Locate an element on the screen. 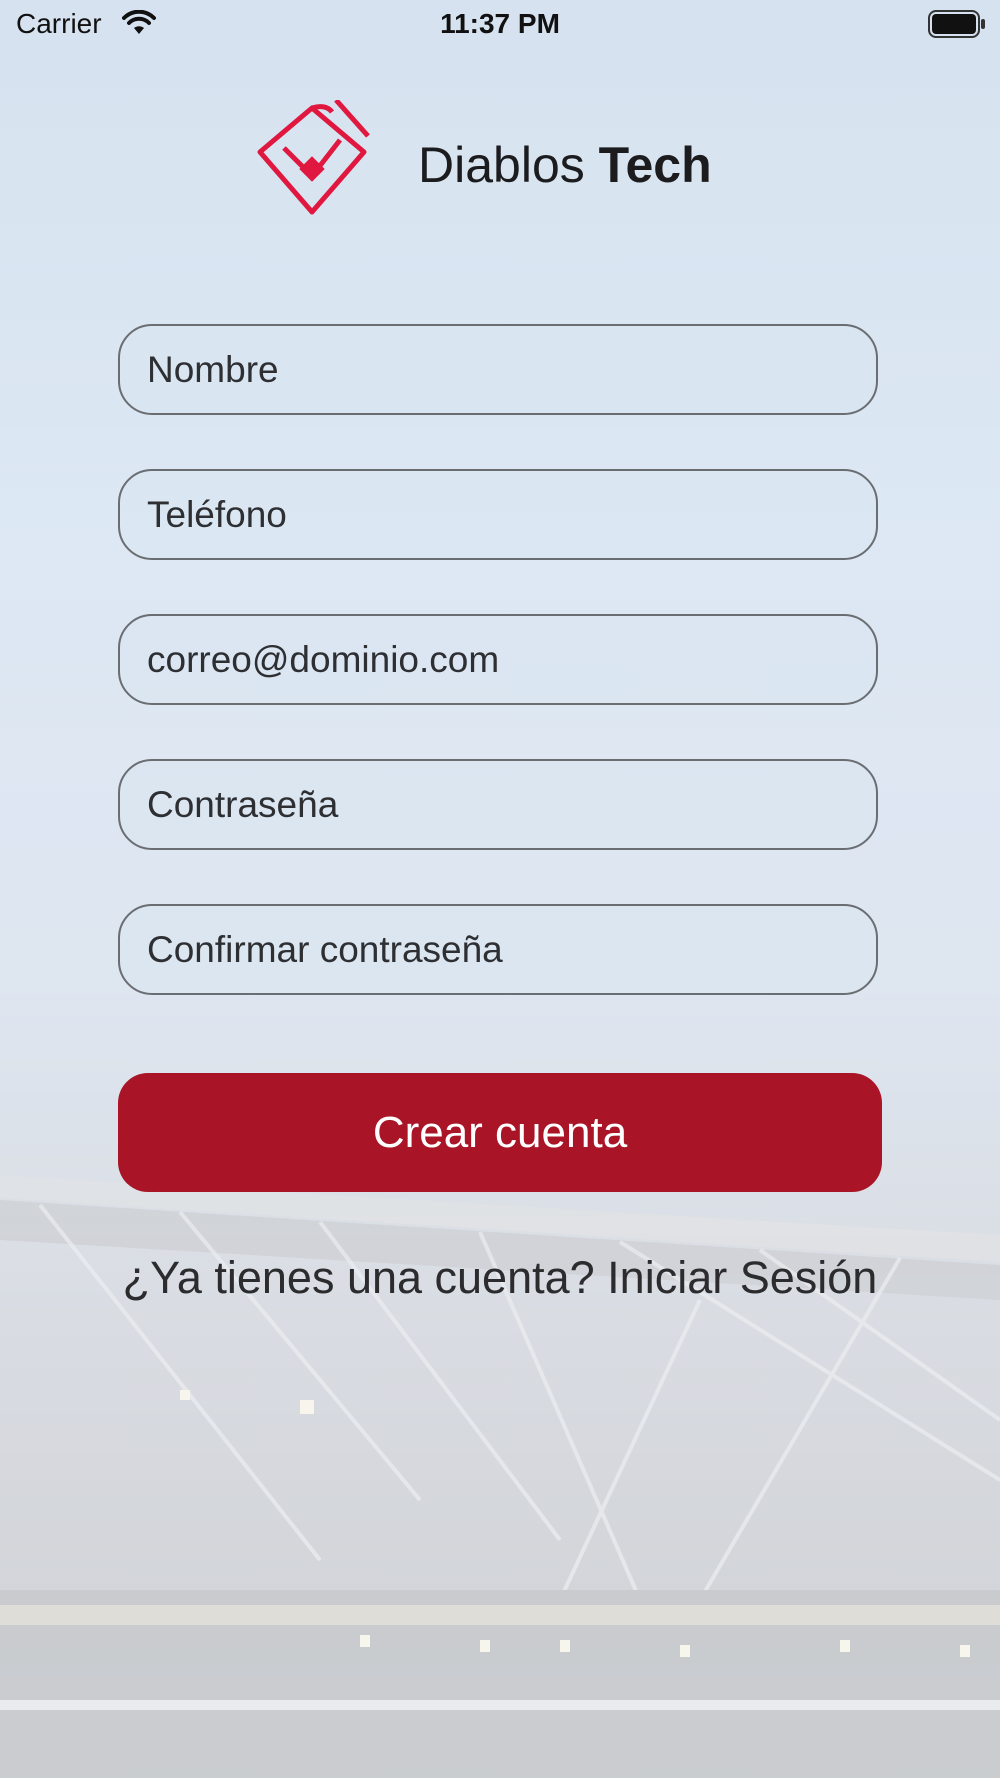 The image size is (1000, 1778). clock: 11:37 PM is located at coordinates (500, 23).